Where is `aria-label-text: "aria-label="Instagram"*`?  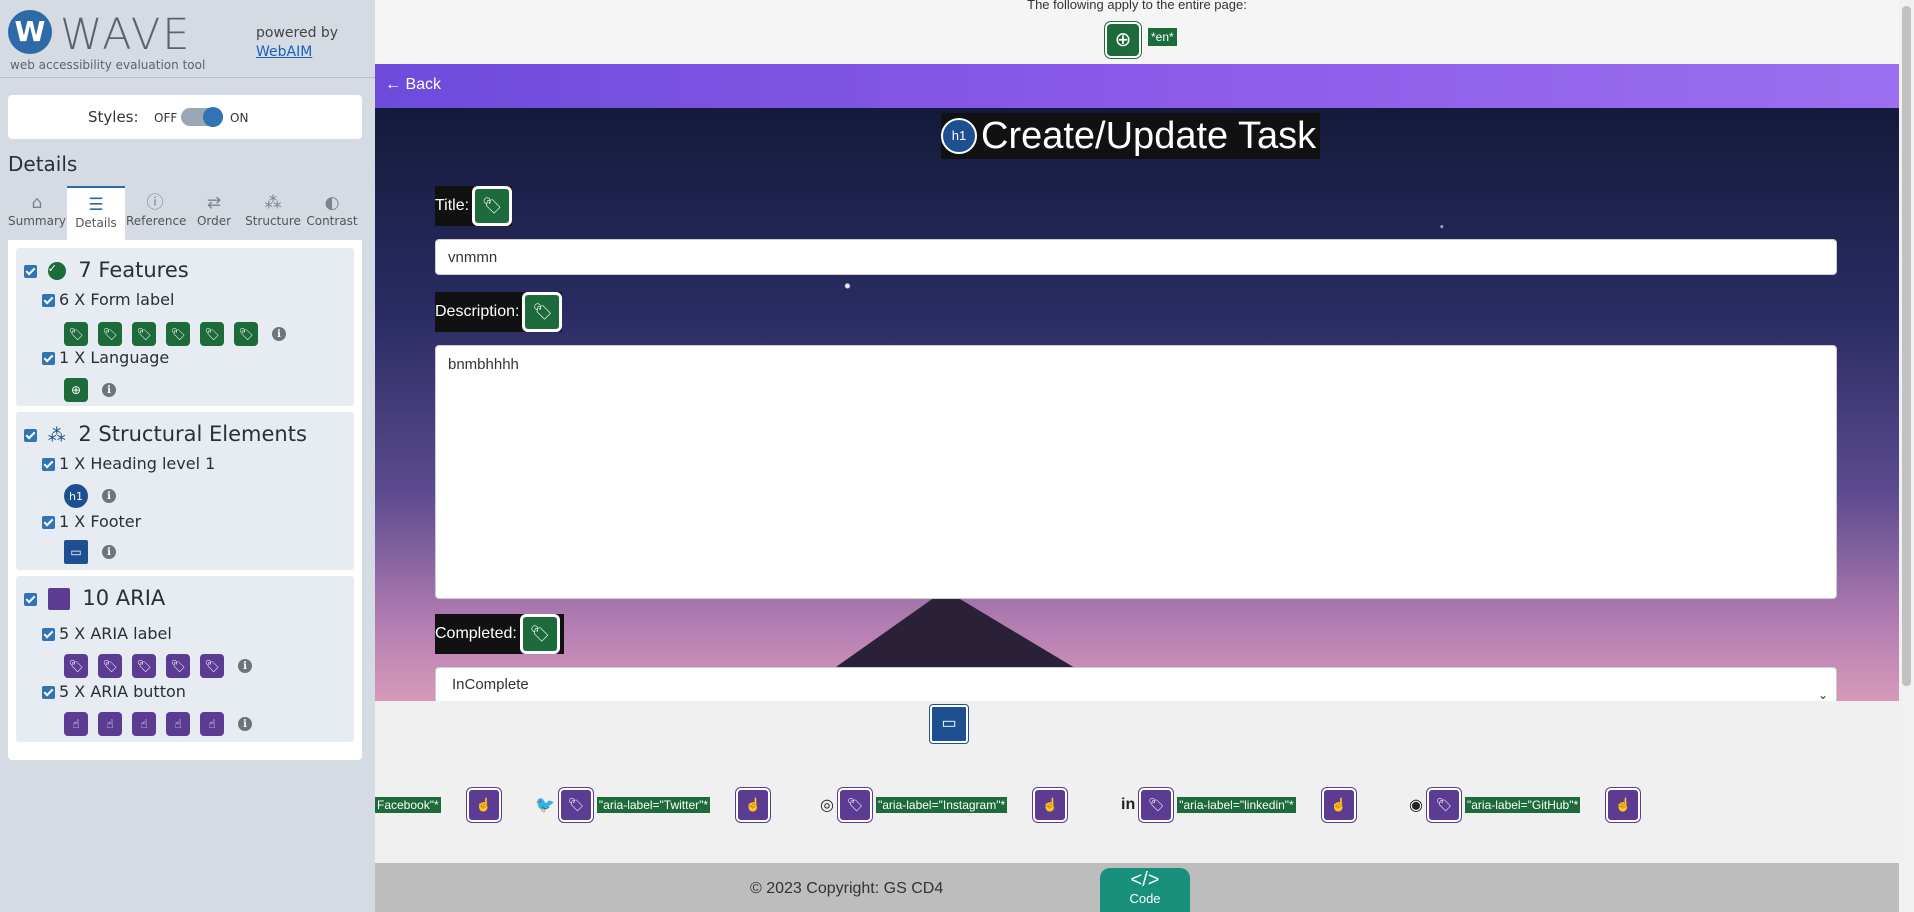
aria-label-text: "aria-label="Instagram"* is located at coordinates (941, 805).